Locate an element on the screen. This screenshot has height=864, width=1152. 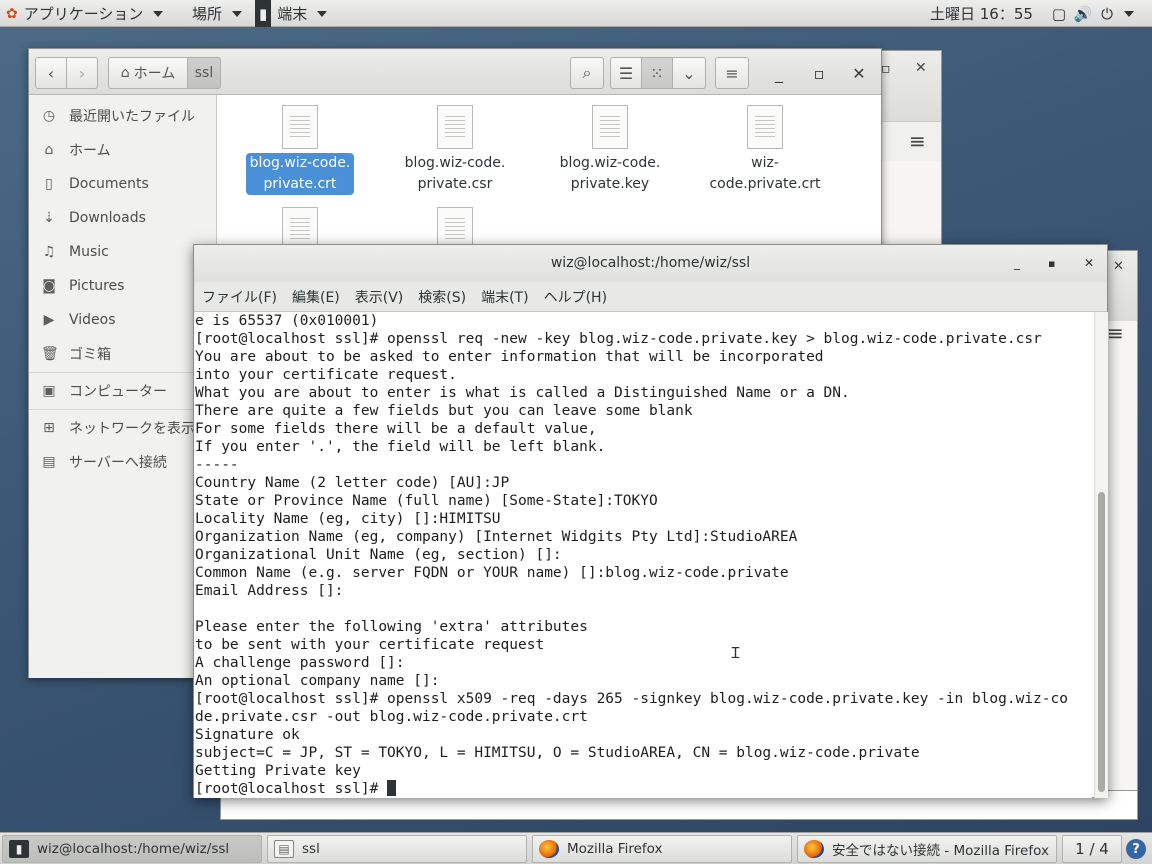
terminal-titlebar: wiz@localhost:/home/wiz/ssl _ ▪ ✕ is located at coordinates (650, 263).